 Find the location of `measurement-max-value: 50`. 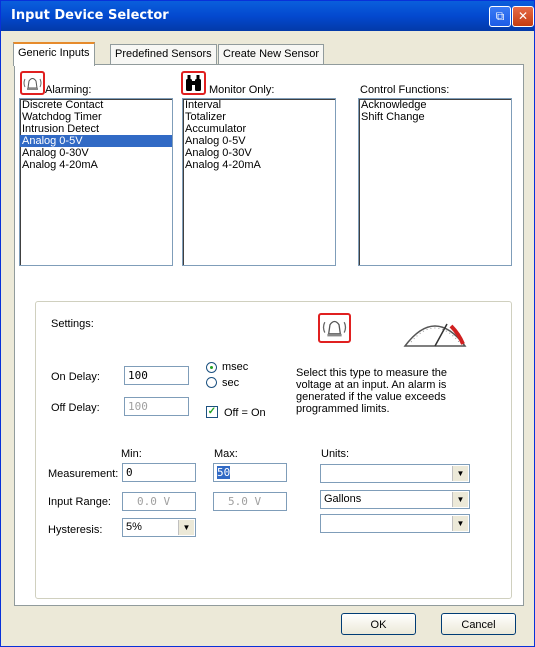

measurement-max-value: 50 is located at coordinates (224, 472).